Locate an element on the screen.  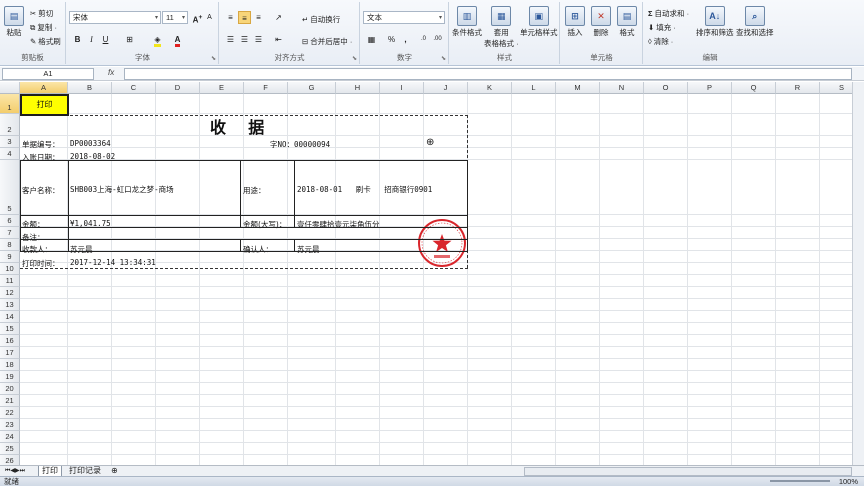
row-header: 22 is located at coordinates (10, 413).